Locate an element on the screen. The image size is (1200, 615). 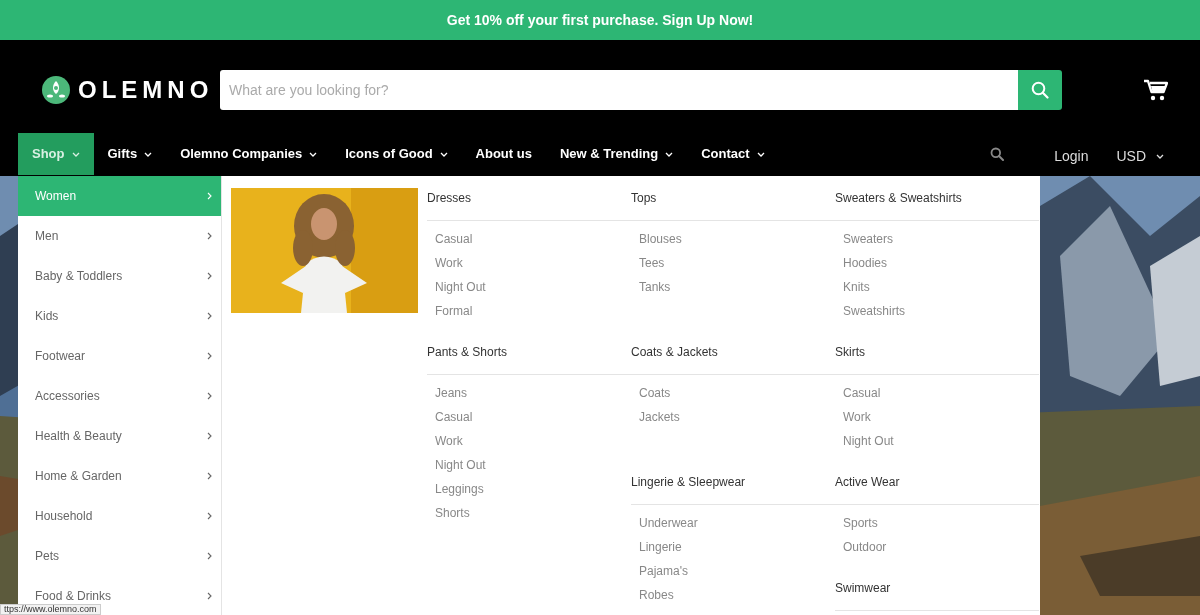
nav-tab: New & Trending is located at coordinates (616, 154).